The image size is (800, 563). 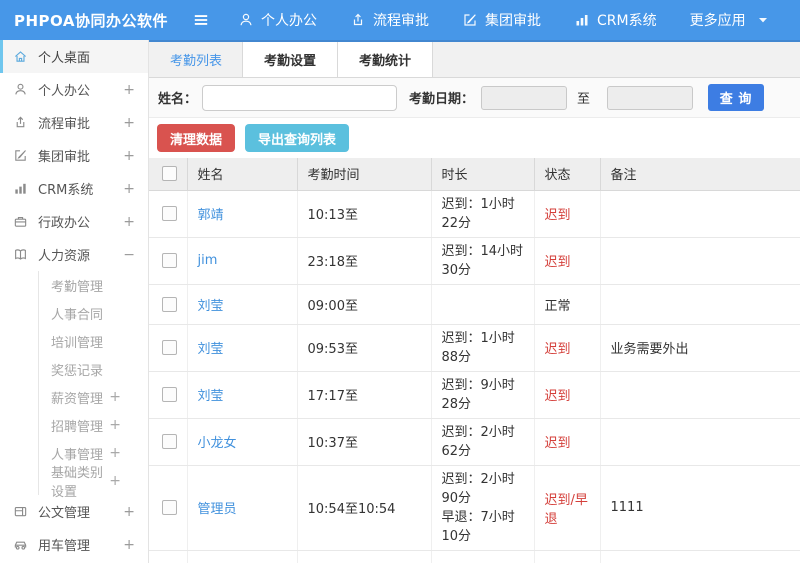 What do you see at coordinates (93, 313) in the screenshot?
I see `sidebar-subitem: 人事合同` at bounding box center [93, 313].